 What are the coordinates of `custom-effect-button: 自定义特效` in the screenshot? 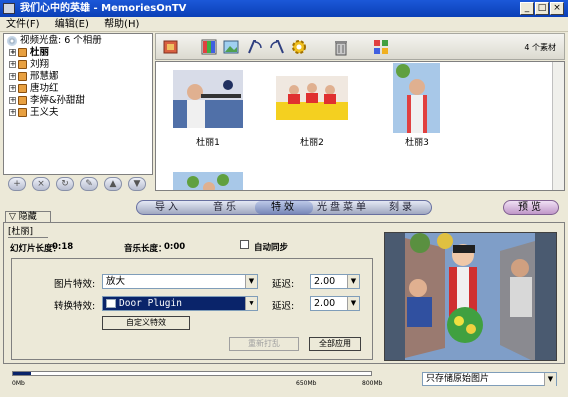 It's located at (146, 323).